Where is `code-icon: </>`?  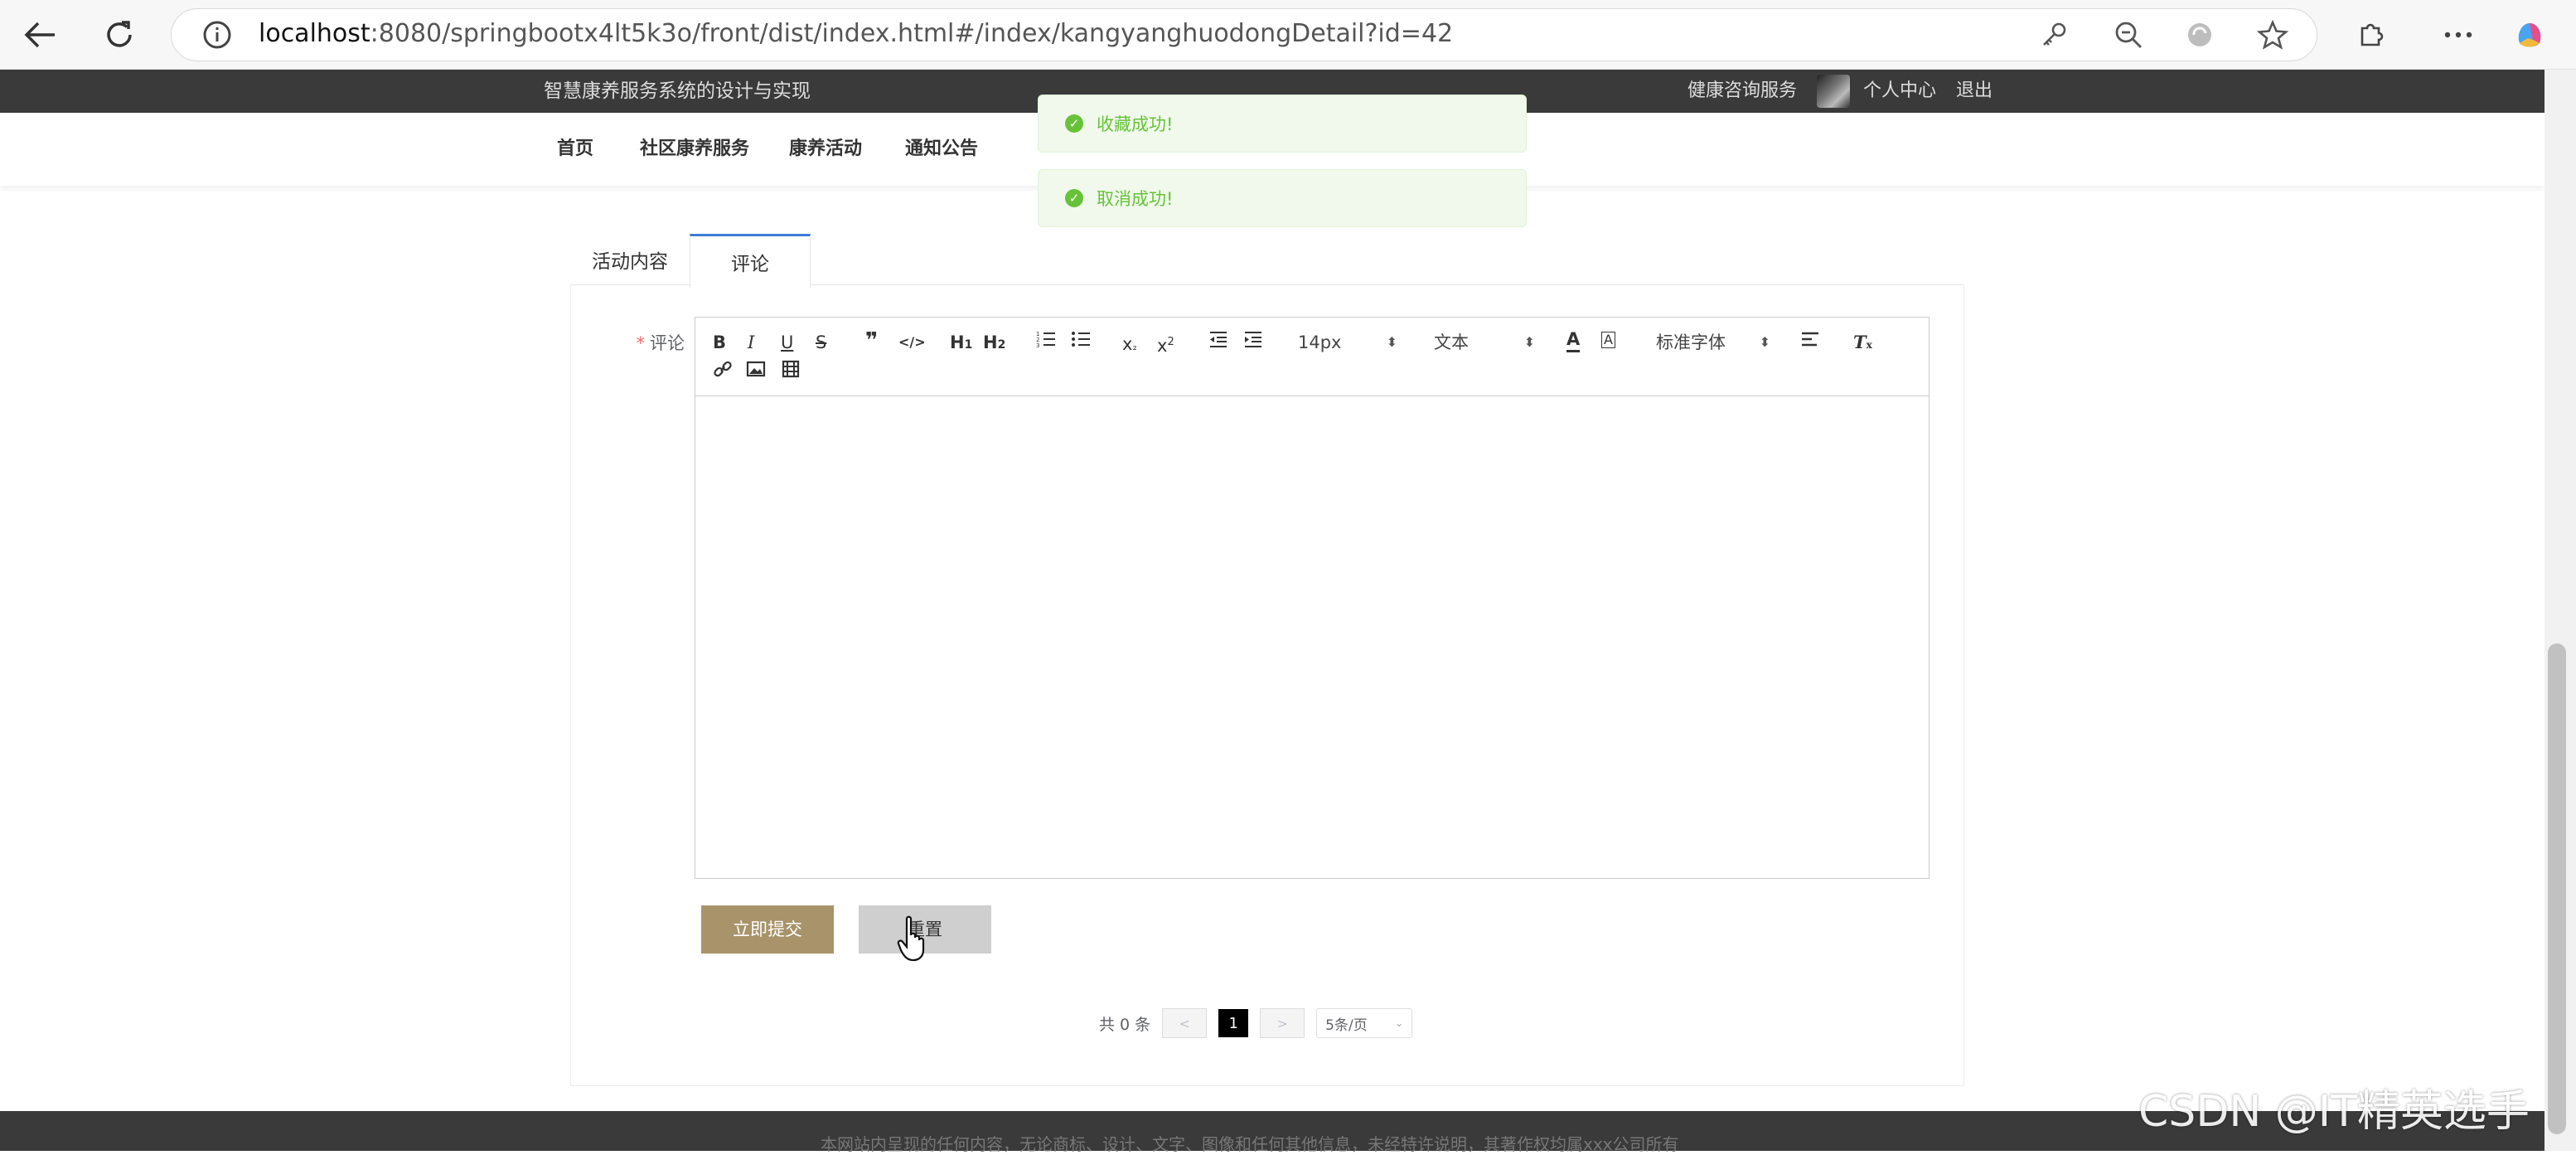
code-icon: </> is located at coordinates (912, 342).